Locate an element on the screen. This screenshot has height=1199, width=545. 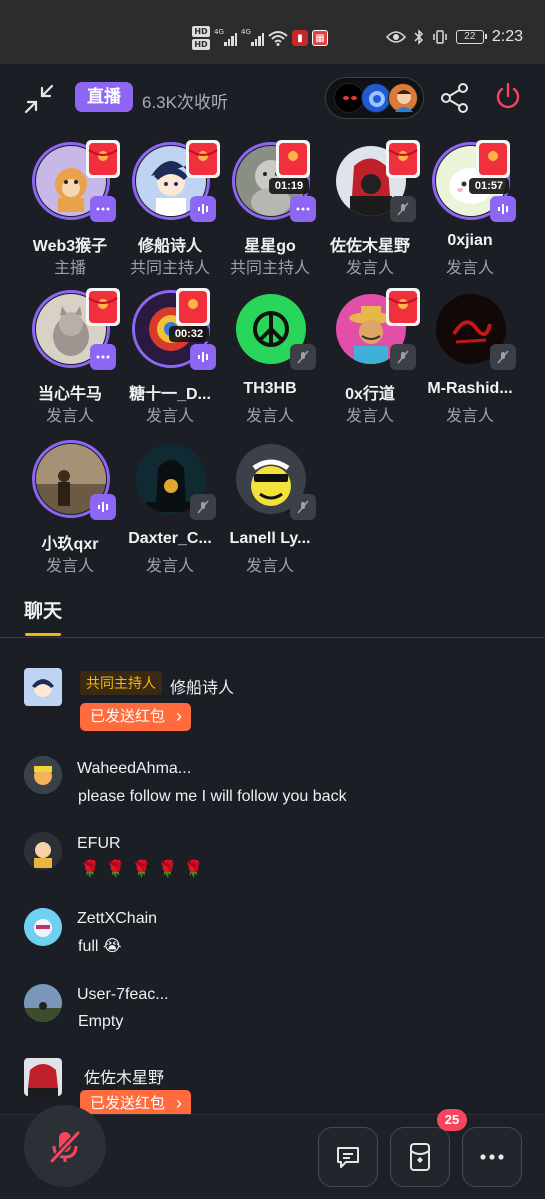
live-badge: 直播 is located at coordinates (104, 97).